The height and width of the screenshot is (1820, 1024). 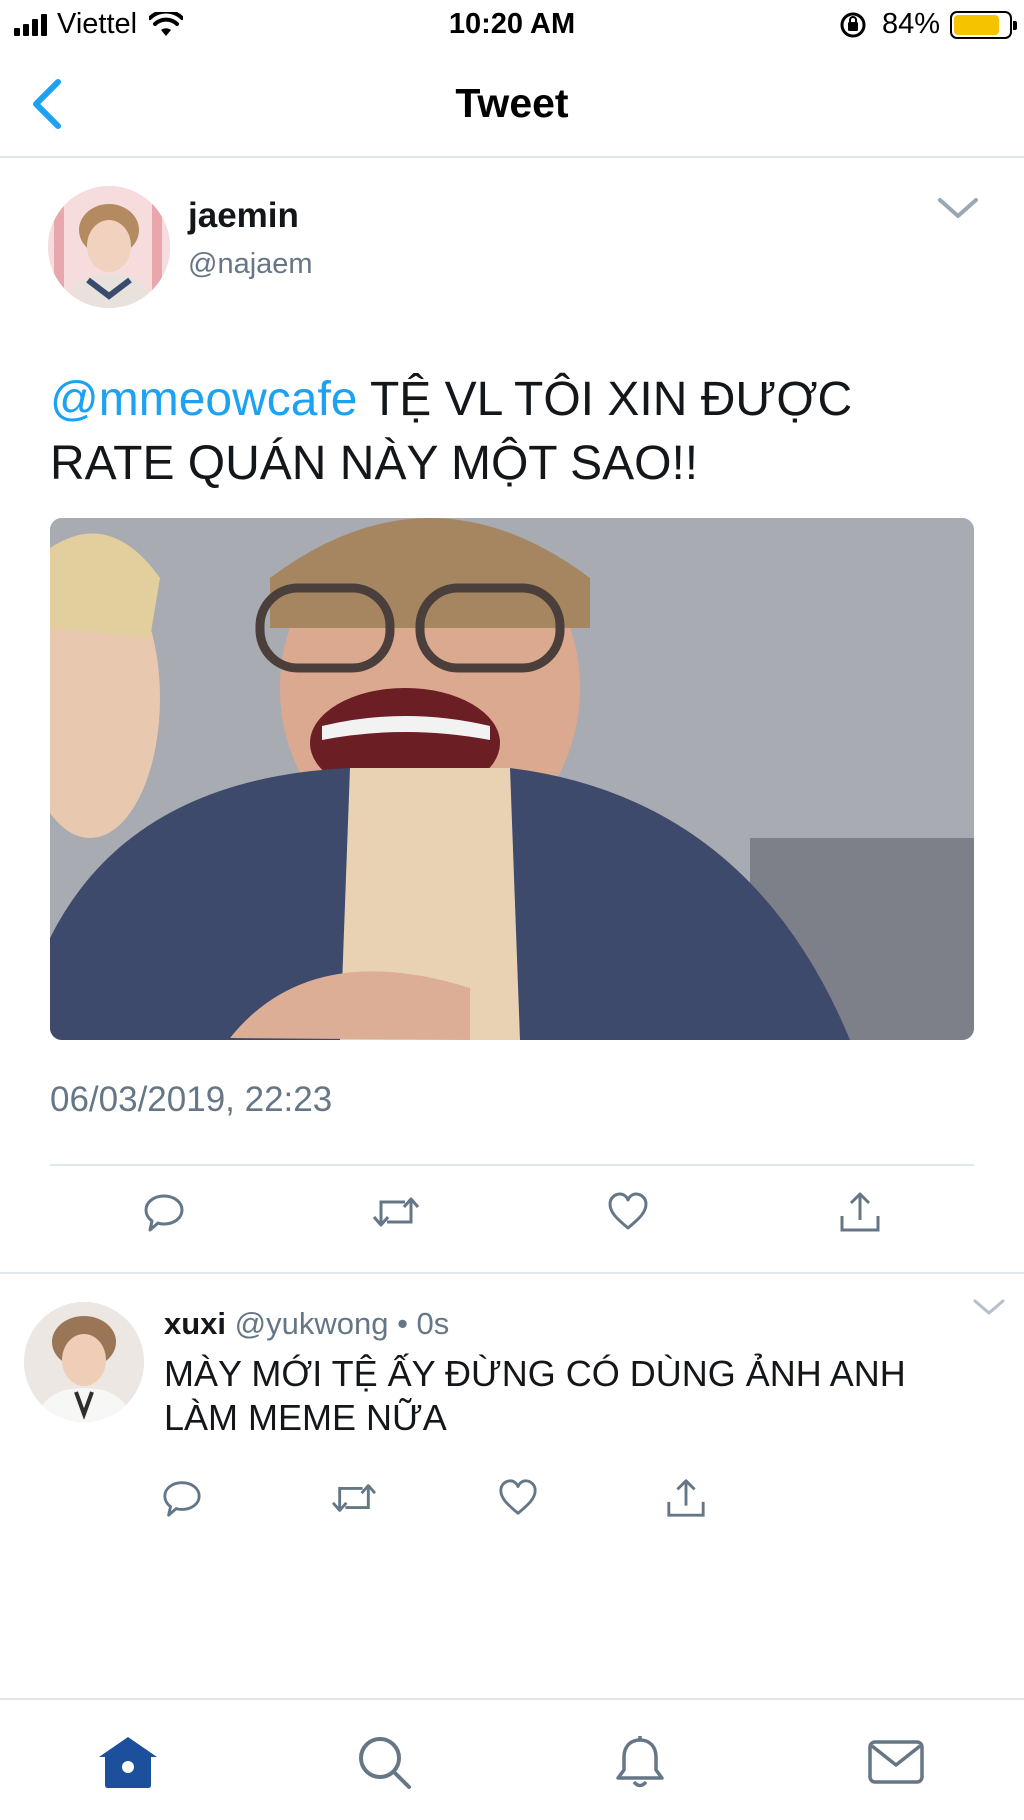 I want to click on reply-actions, so click(x=512, y=1498).